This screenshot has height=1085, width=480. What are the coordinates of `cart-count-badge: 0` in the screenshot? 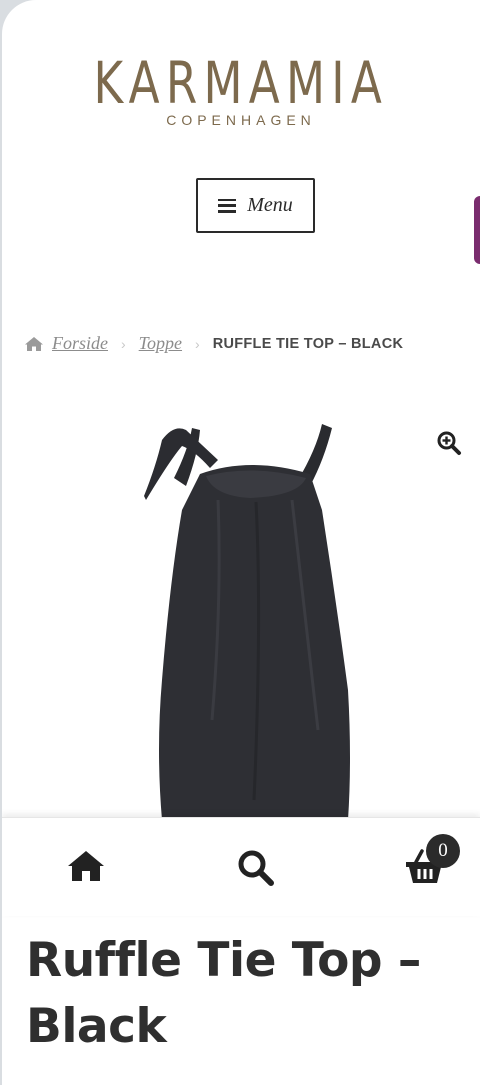 It's located at (443, 851).